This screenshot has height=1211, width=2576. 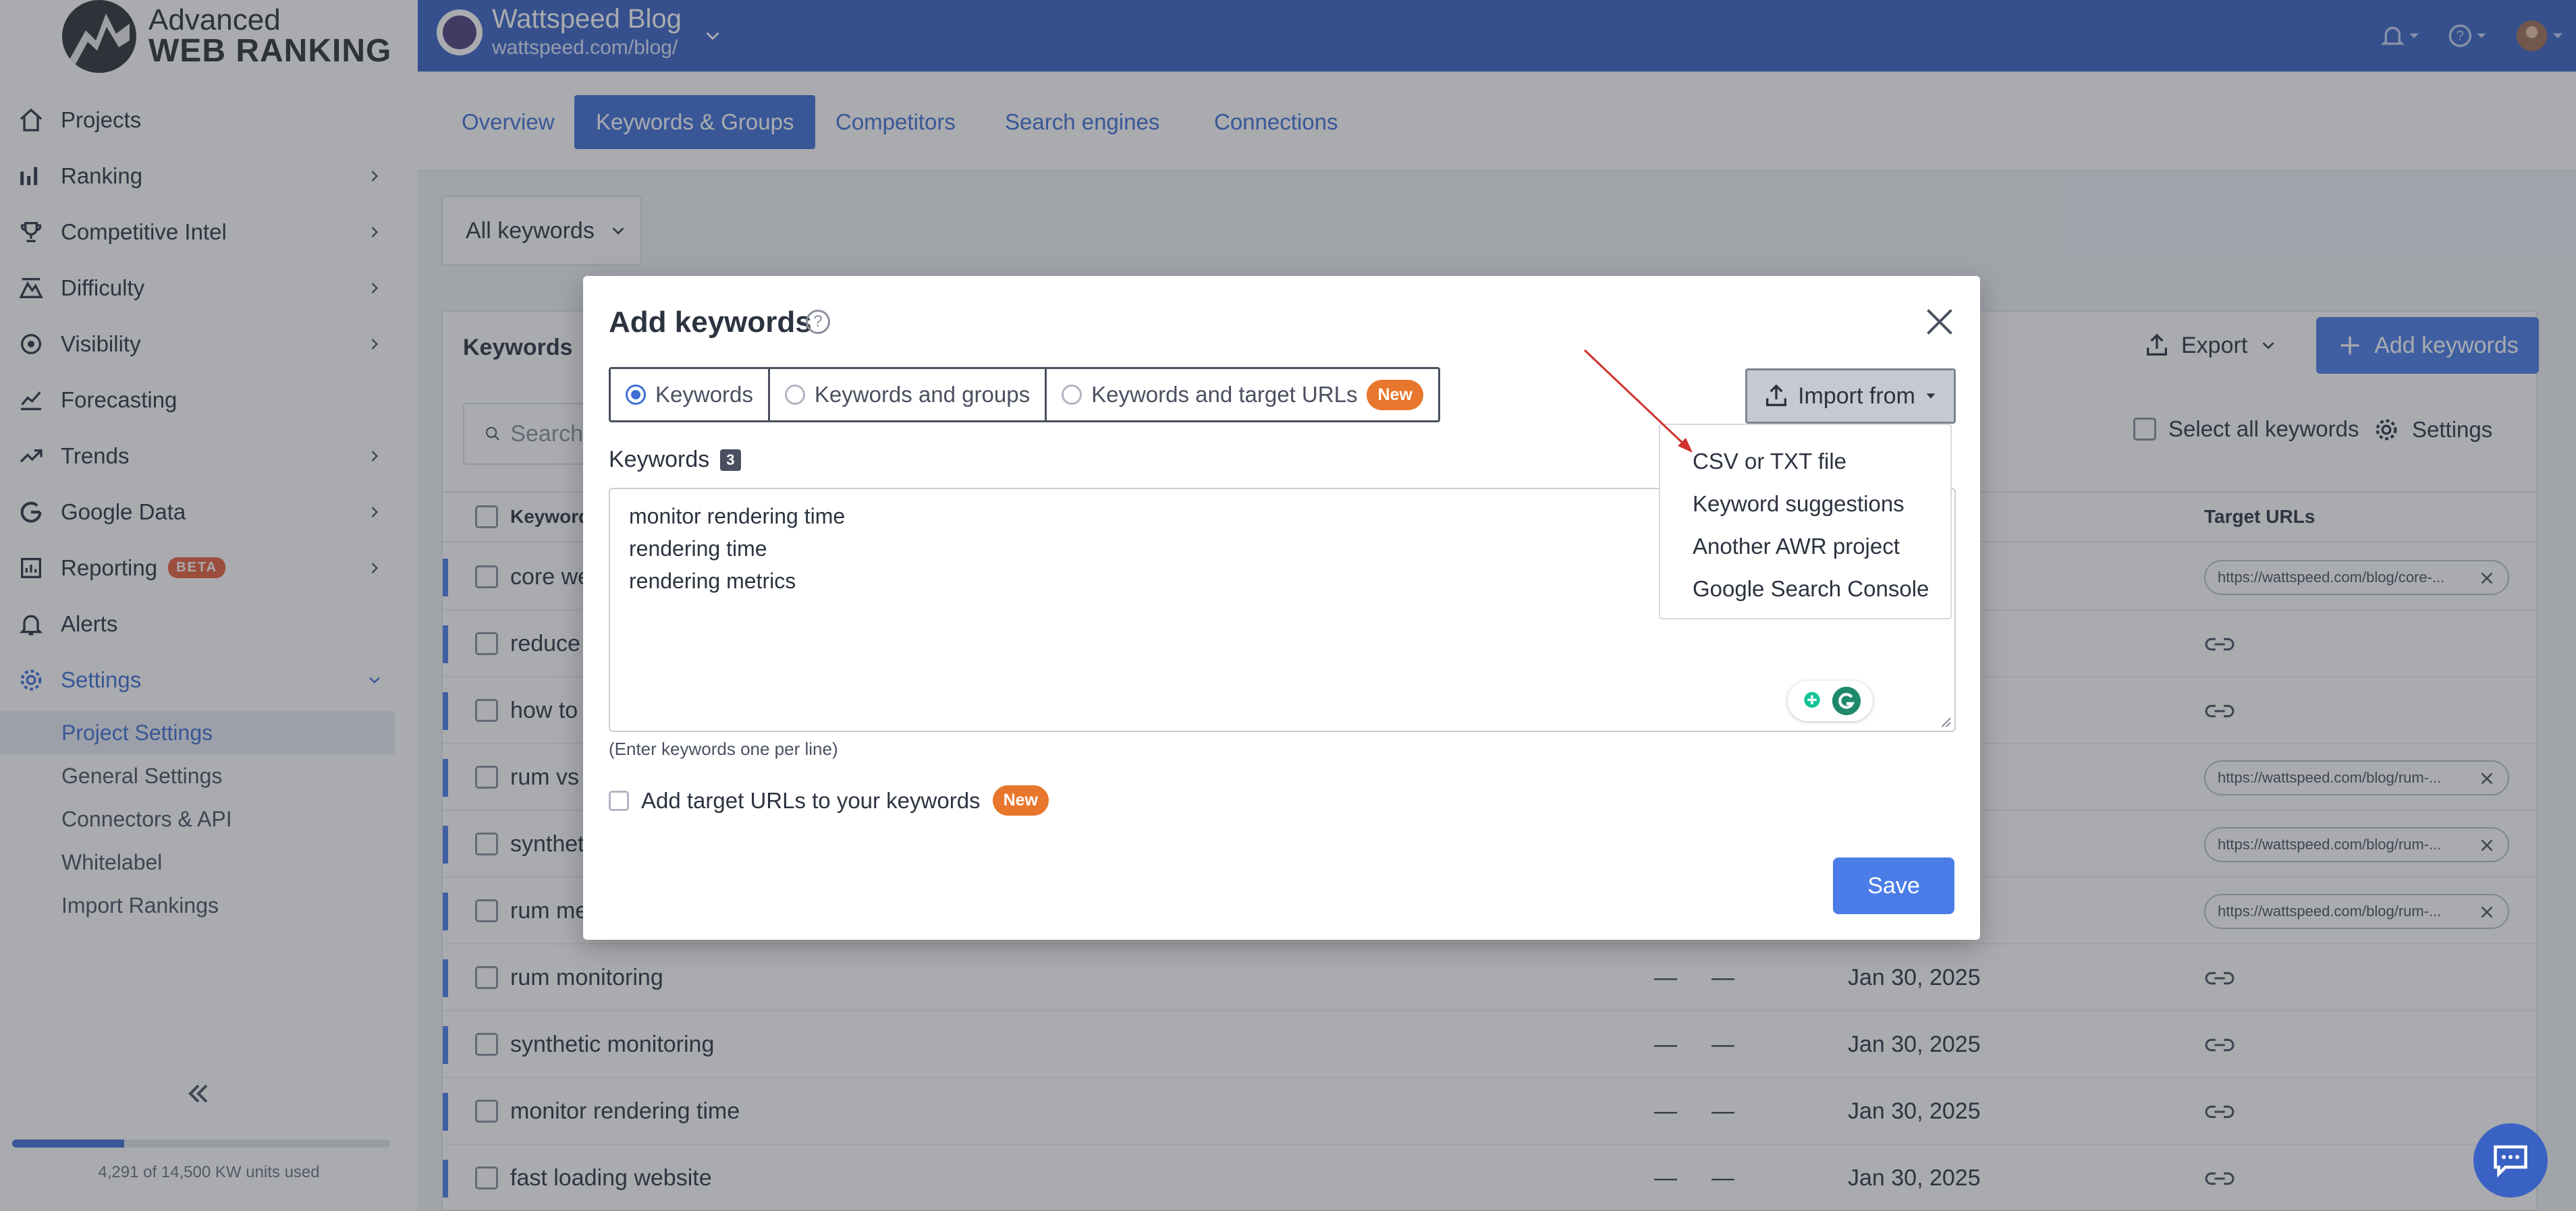 I want to click on mode-keywords-groups: Keywords and groups, so click(x=908, y=395).